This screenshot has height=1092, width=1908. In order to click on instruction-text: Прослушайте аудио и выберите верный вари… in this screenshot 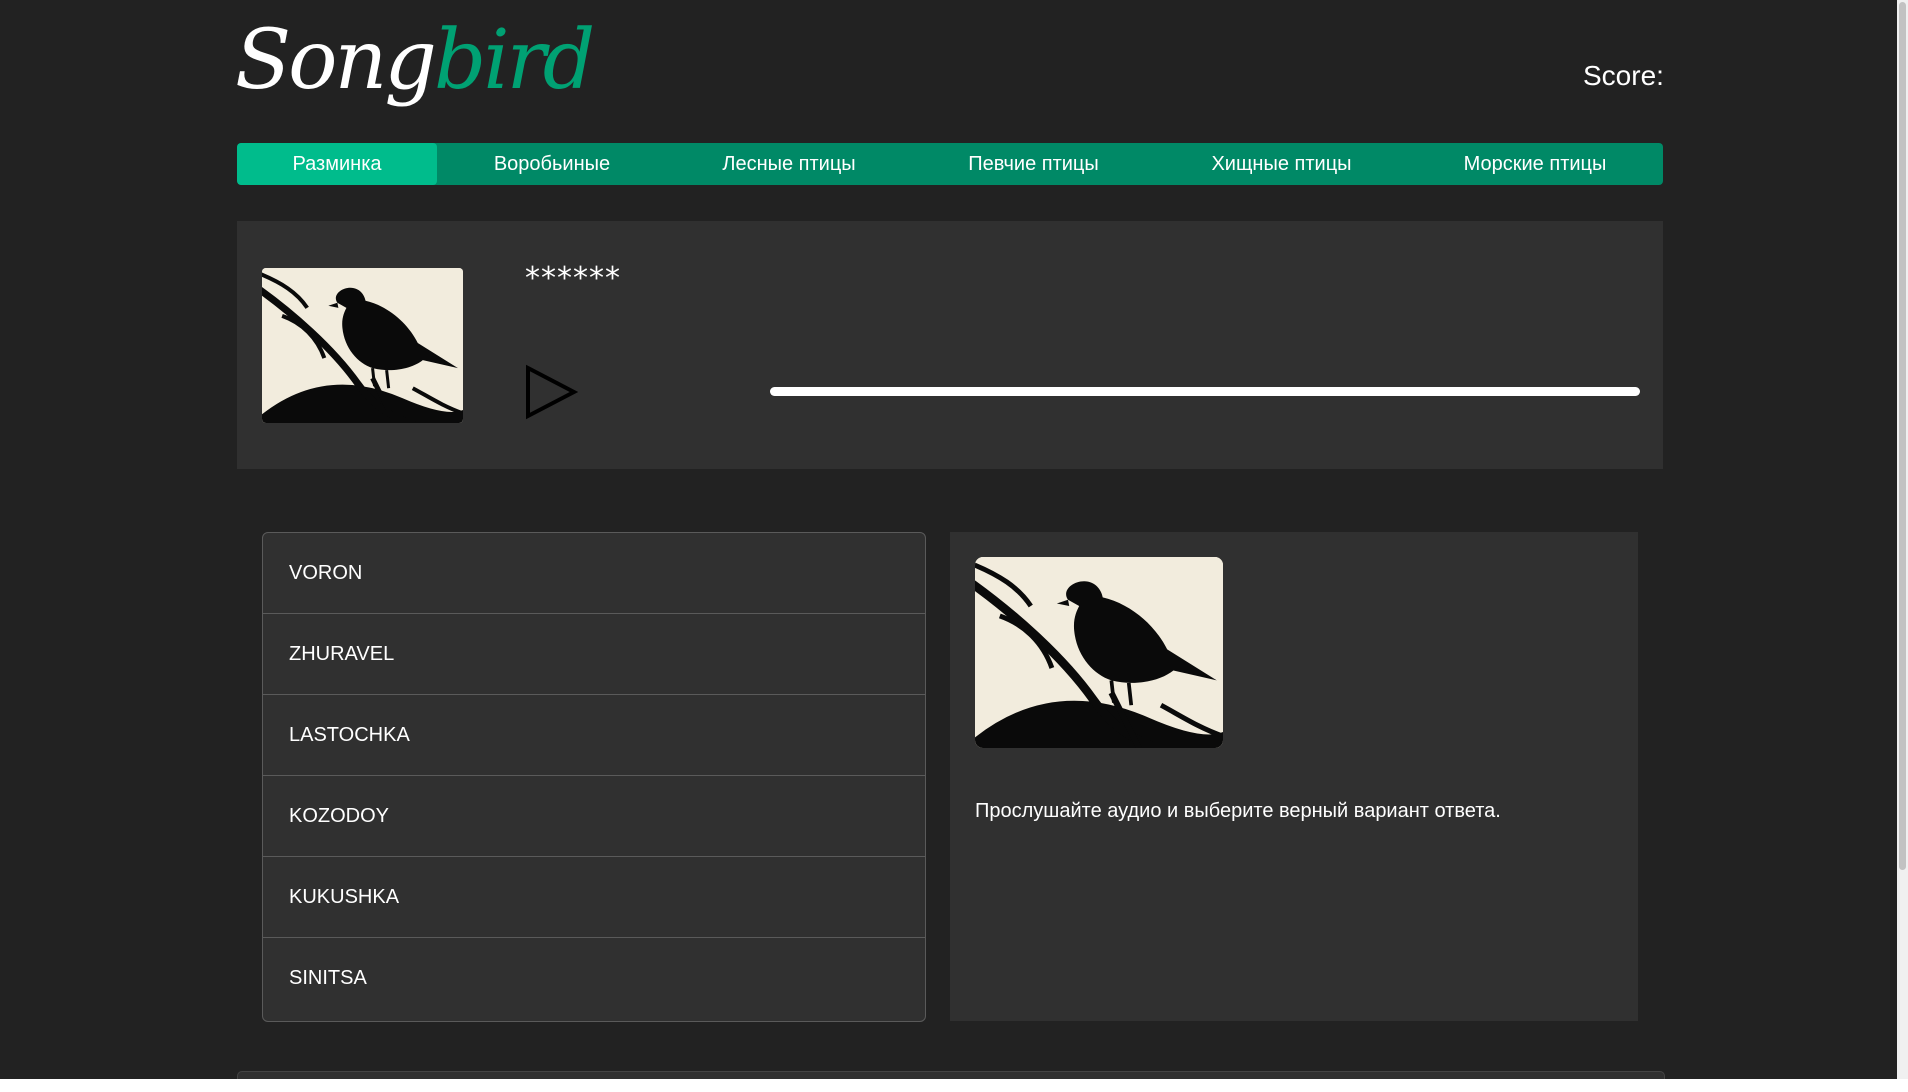, I will do `click(1238, 811)`.